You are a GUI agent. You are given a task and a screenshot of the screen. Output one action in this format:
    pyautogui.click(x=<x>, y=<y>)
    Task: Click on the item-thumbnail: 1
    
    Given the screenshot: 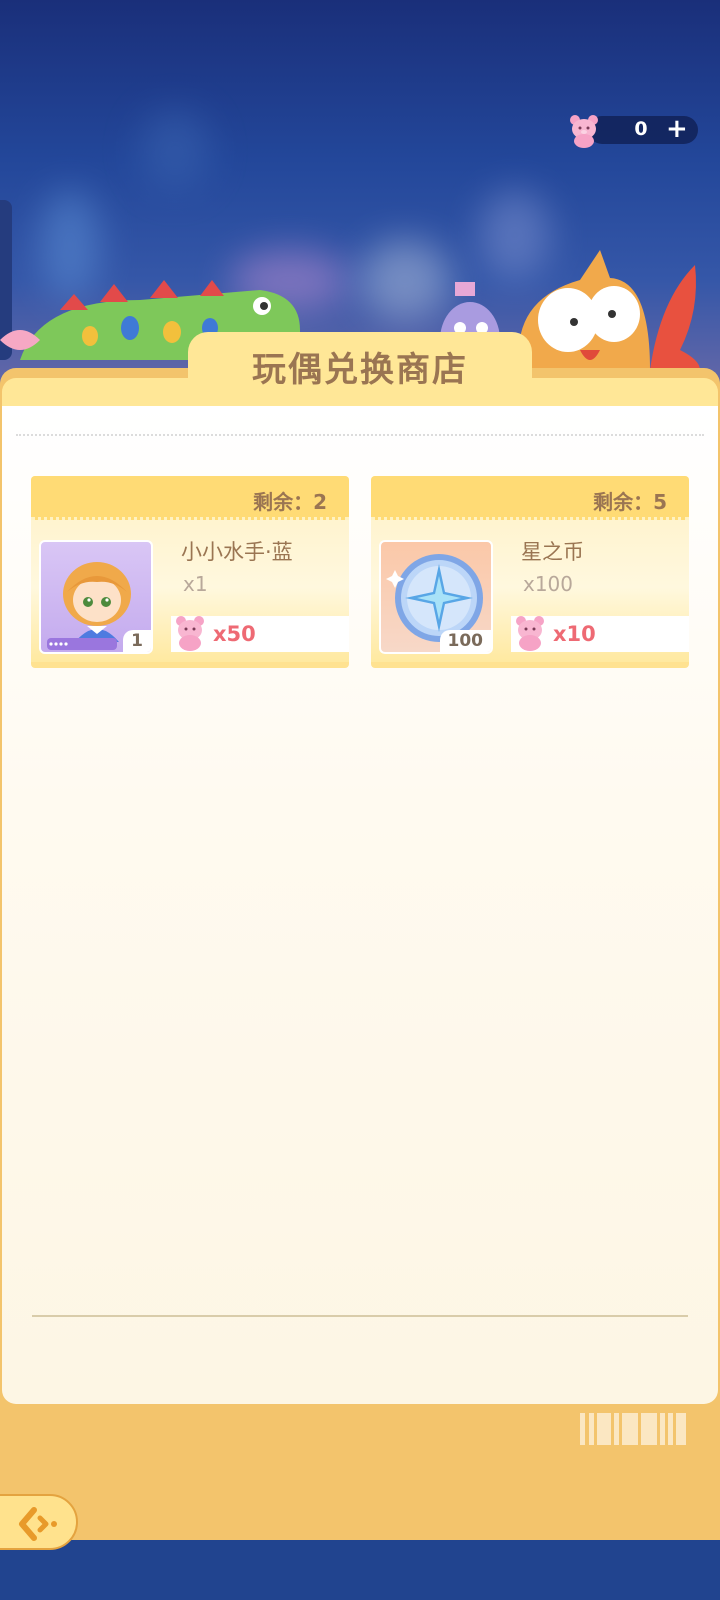 What is the action you would take?
    pyautogui.click(x=96, y=597)
    